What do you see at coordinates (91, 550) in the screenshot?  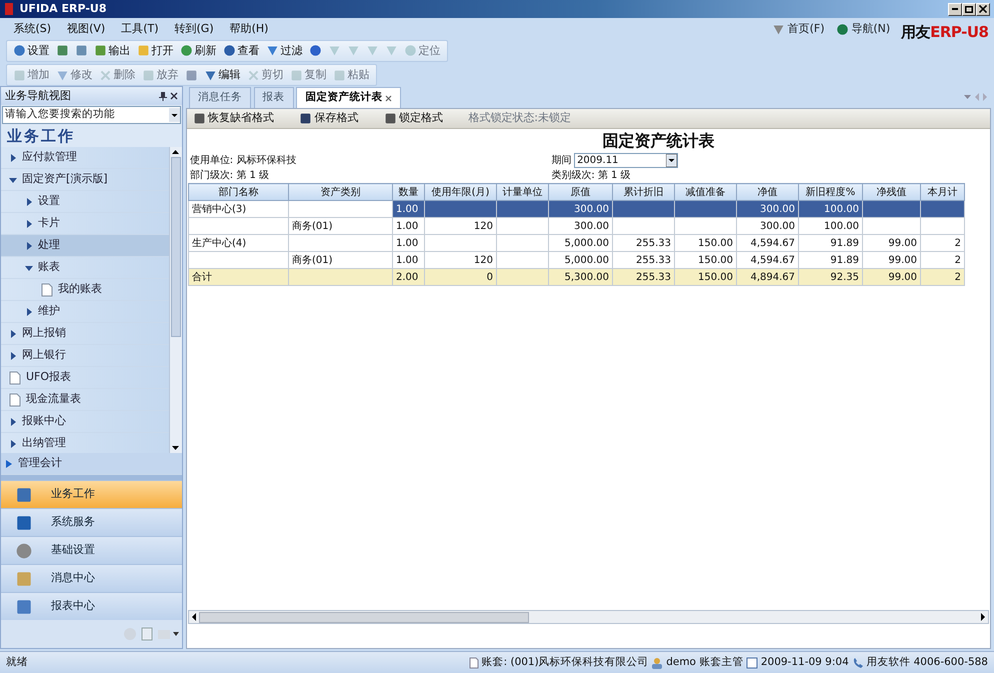 I see `nav-button: 基础设置` at bounding box center [91, 550].